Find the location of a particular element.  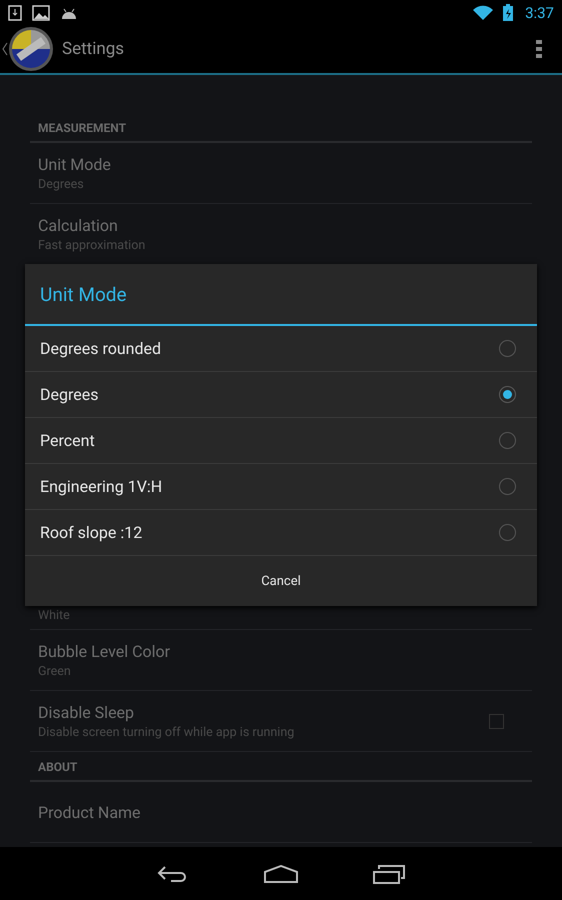

dialog-option: Degrees is located at coordinates (281, 395).